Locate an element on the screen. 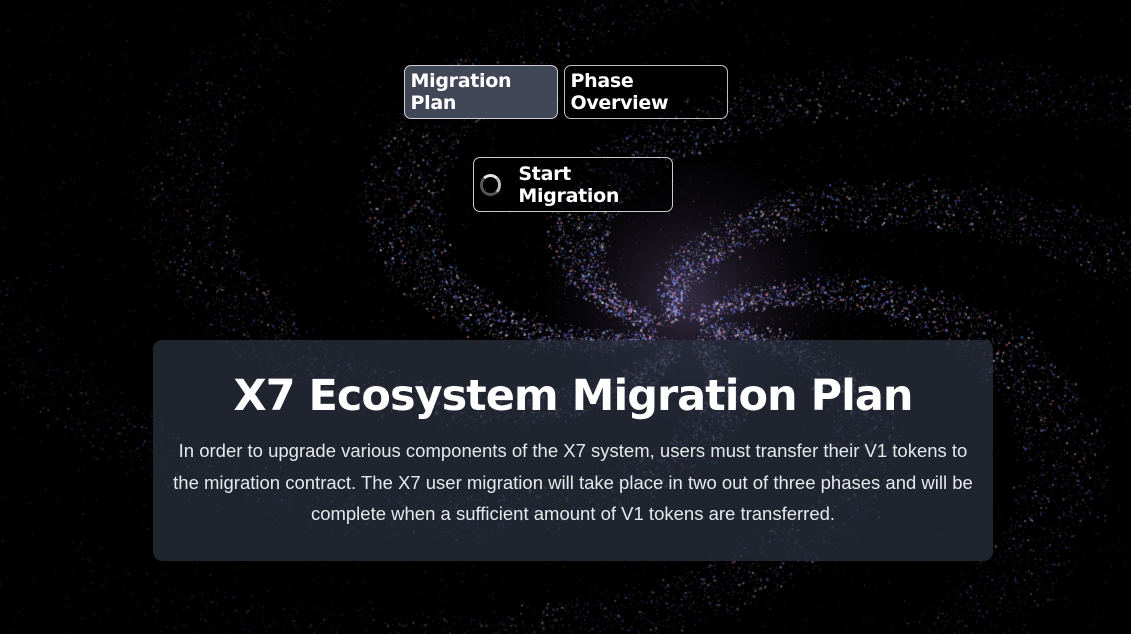 Image resolution: width=1131 pixels, height=634 pixels. start-migration-button: Start Migration is located at coordinates (573, 184).